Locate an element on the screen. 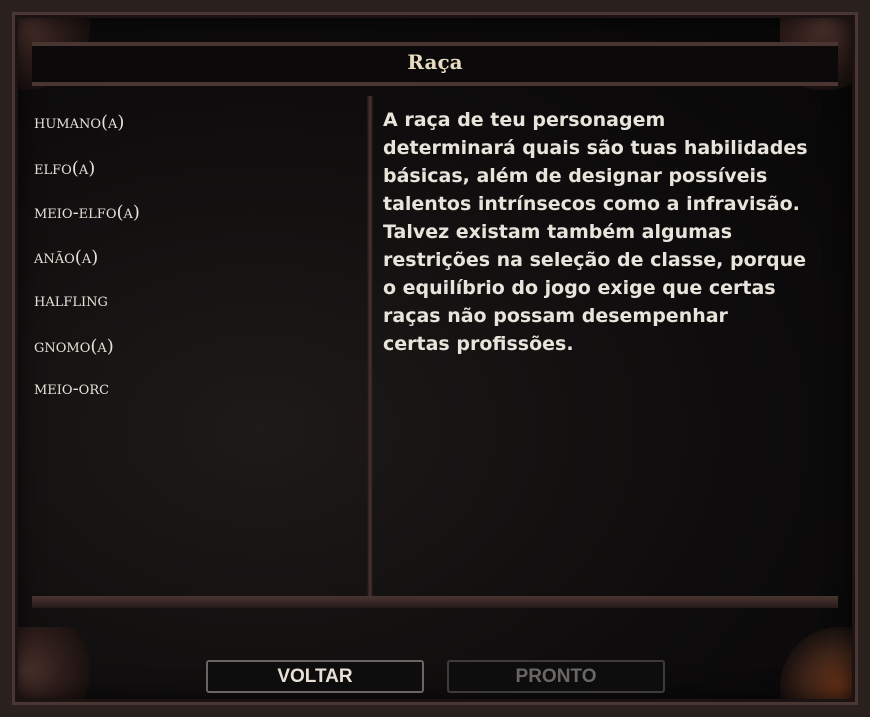 The width and height of the screenshot is (870, 717). race-option-human: HUMANO(A) is located at coordinates (79, 123).